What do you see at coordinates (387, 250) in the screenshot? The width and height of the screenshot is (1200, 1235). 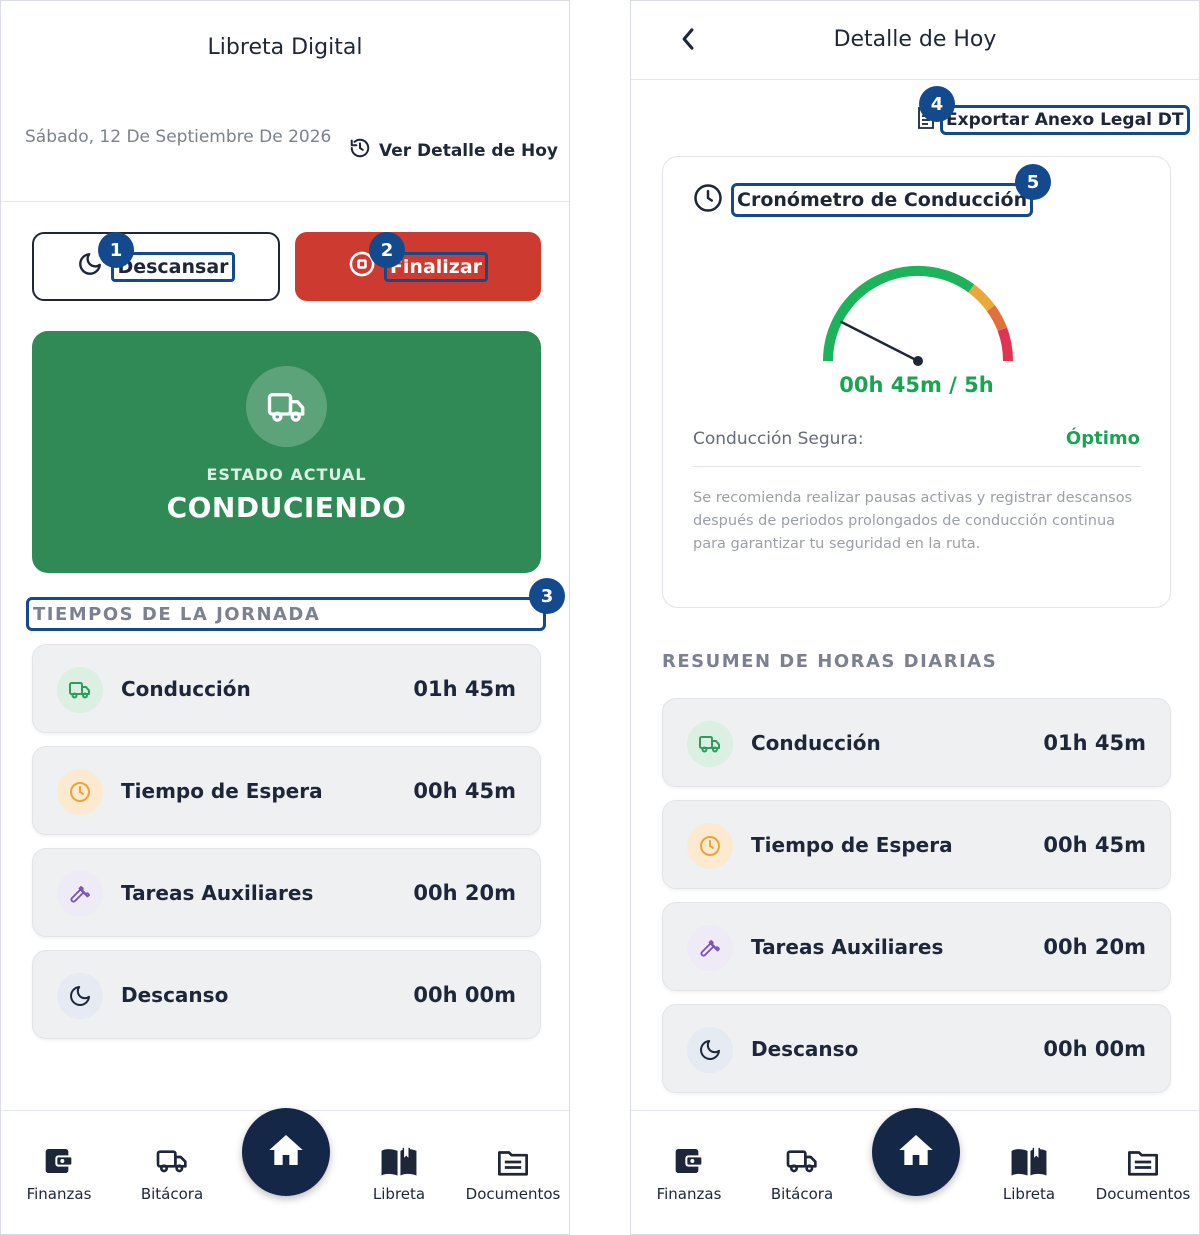 I see `annotation-marker-2: 2` at bounding box center [387, 250].